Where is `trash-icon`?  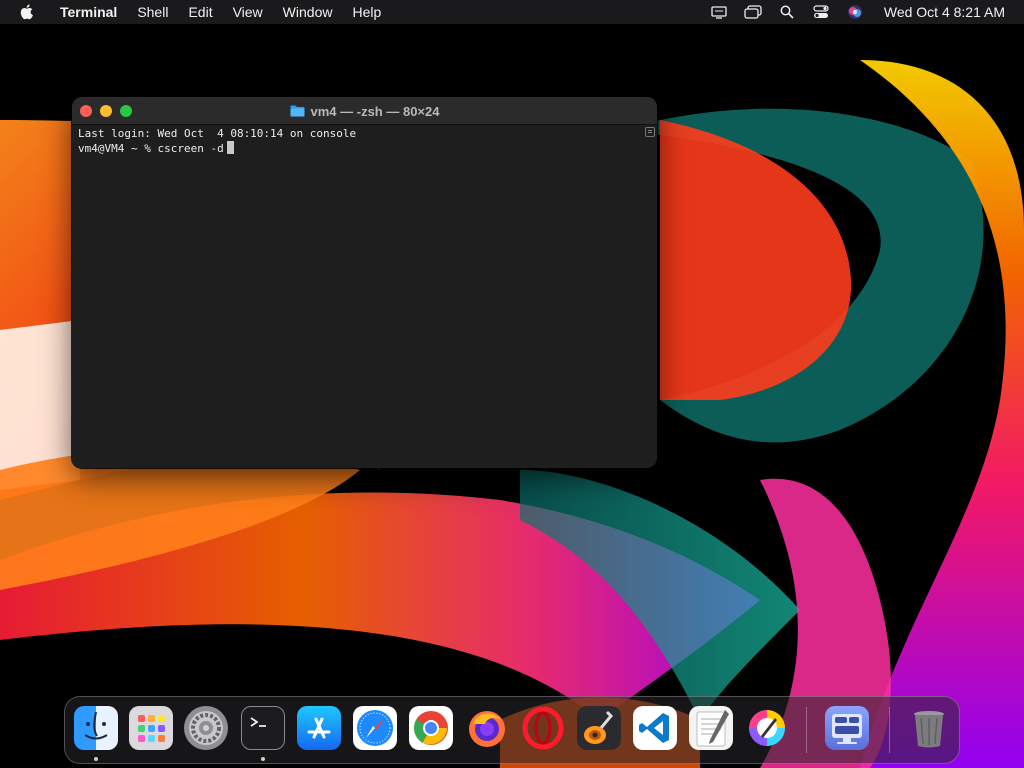 trash-icon is located at coordinates (929, 728).